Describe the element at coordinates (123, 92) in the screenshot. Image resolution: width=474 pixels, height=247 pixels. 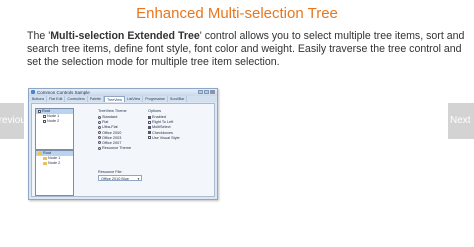
I see `window-titlebar: Common Controls Sample` at that location.